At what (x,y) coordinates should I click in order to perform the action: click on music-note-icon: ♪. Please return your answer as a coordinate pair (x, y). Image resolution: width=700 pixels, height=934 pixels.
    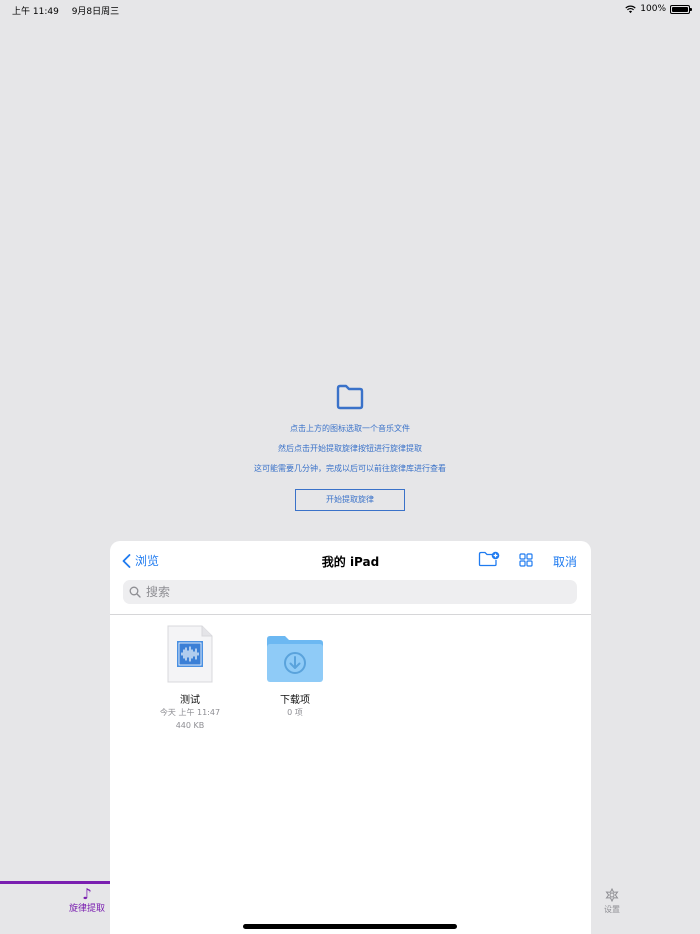
    Looking at the image, I should click on (87, 894).